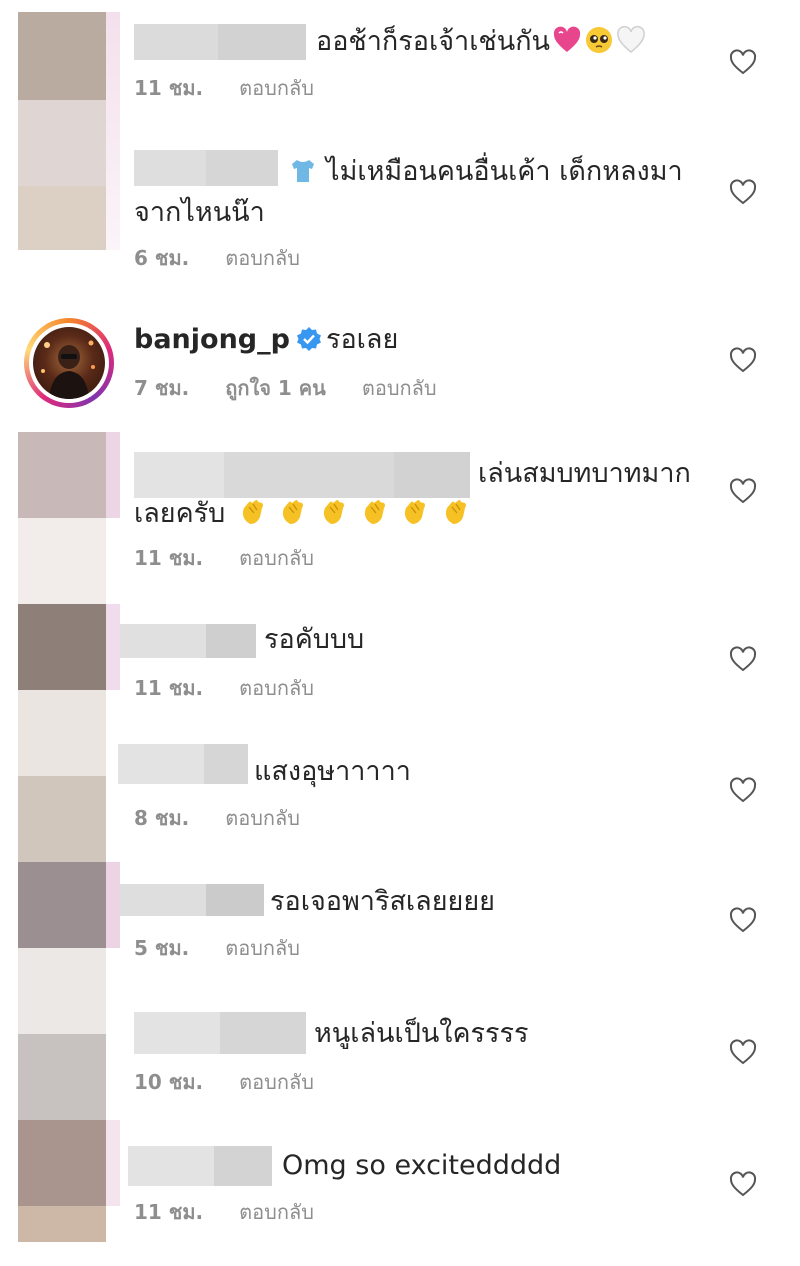 The height and width of the screenshot is (1266, 800). What do you see at coordinates (162, 948) in the screenshot?
I see `timestamp: 5 ชม.` at bounding box center [162, 948].